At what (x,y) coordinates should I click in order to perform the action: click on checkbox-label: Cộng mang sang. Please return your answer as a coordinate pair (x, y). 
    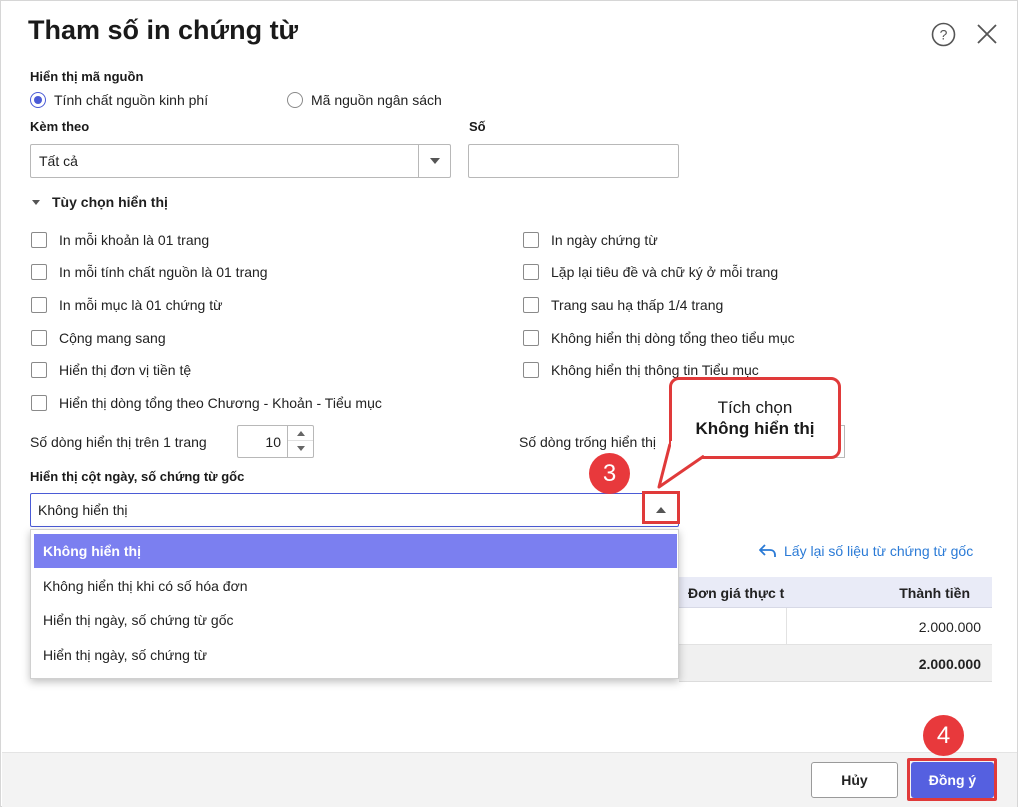
    Looking at the image, I should click on (112, 338).